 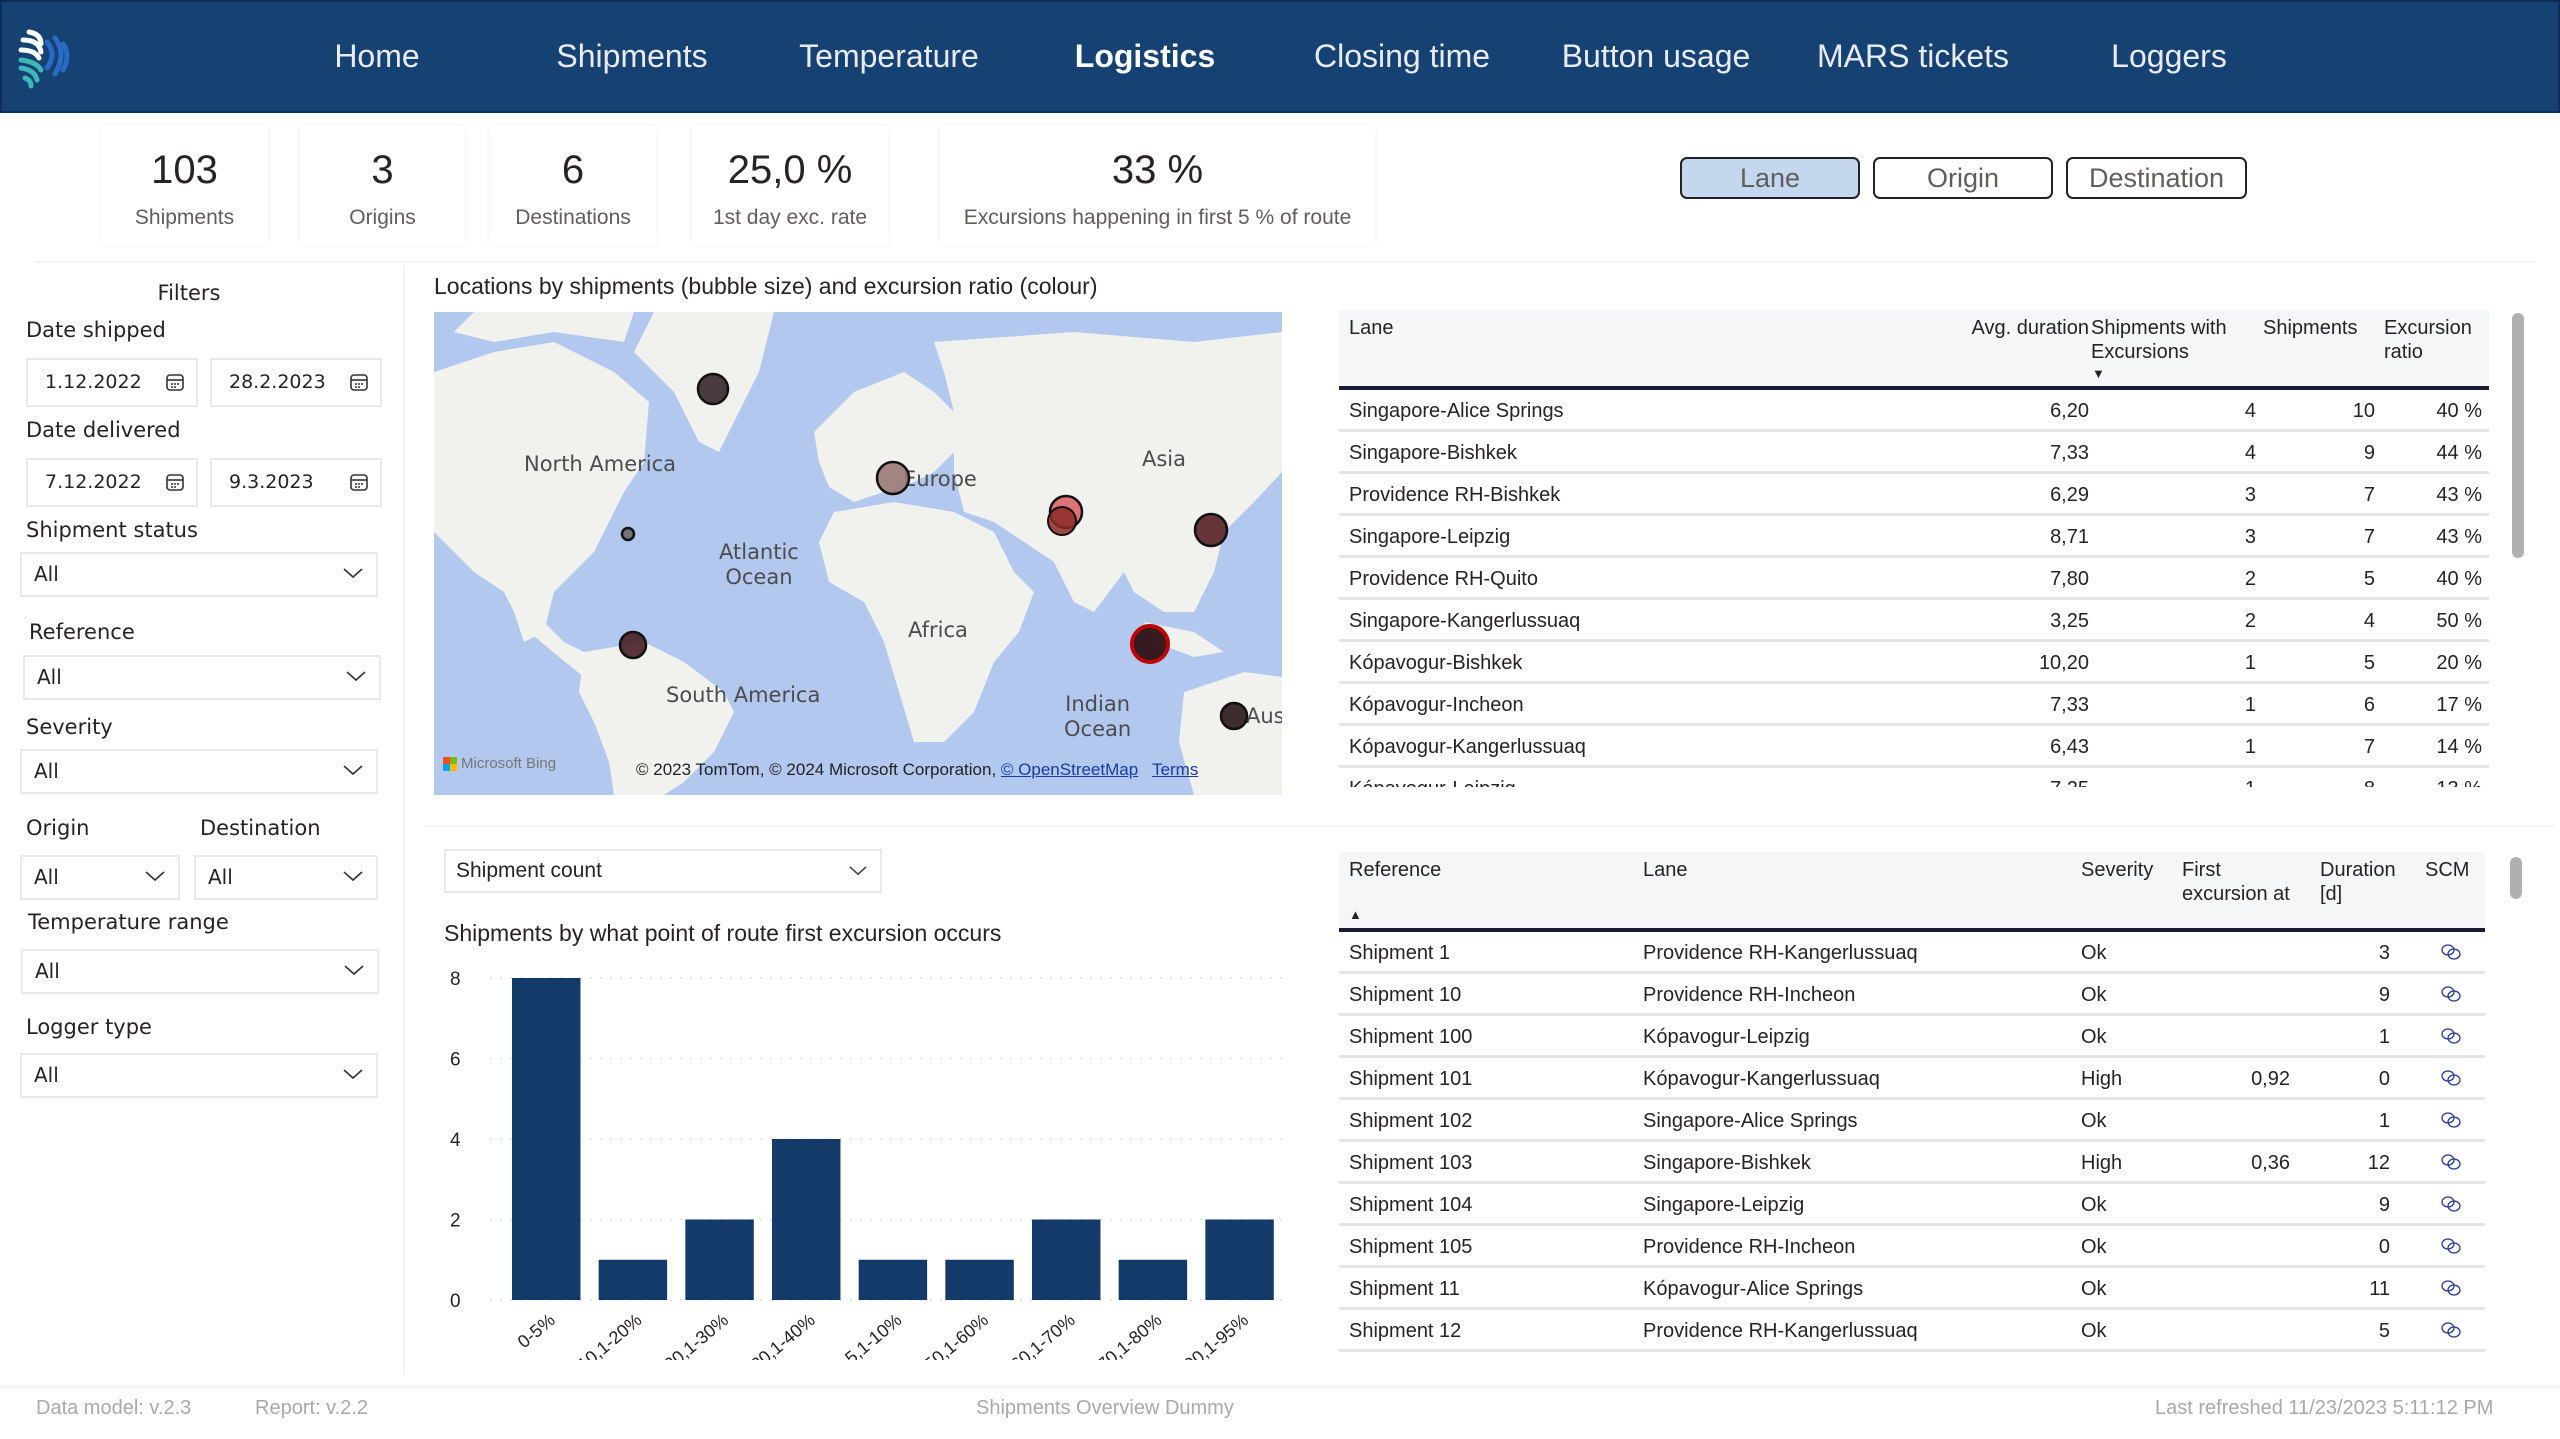 What do you see at coordinates (663, 871) in the screenshot?
I see `metric-dropdown: Shipment count` at bounding box center [663, 871].